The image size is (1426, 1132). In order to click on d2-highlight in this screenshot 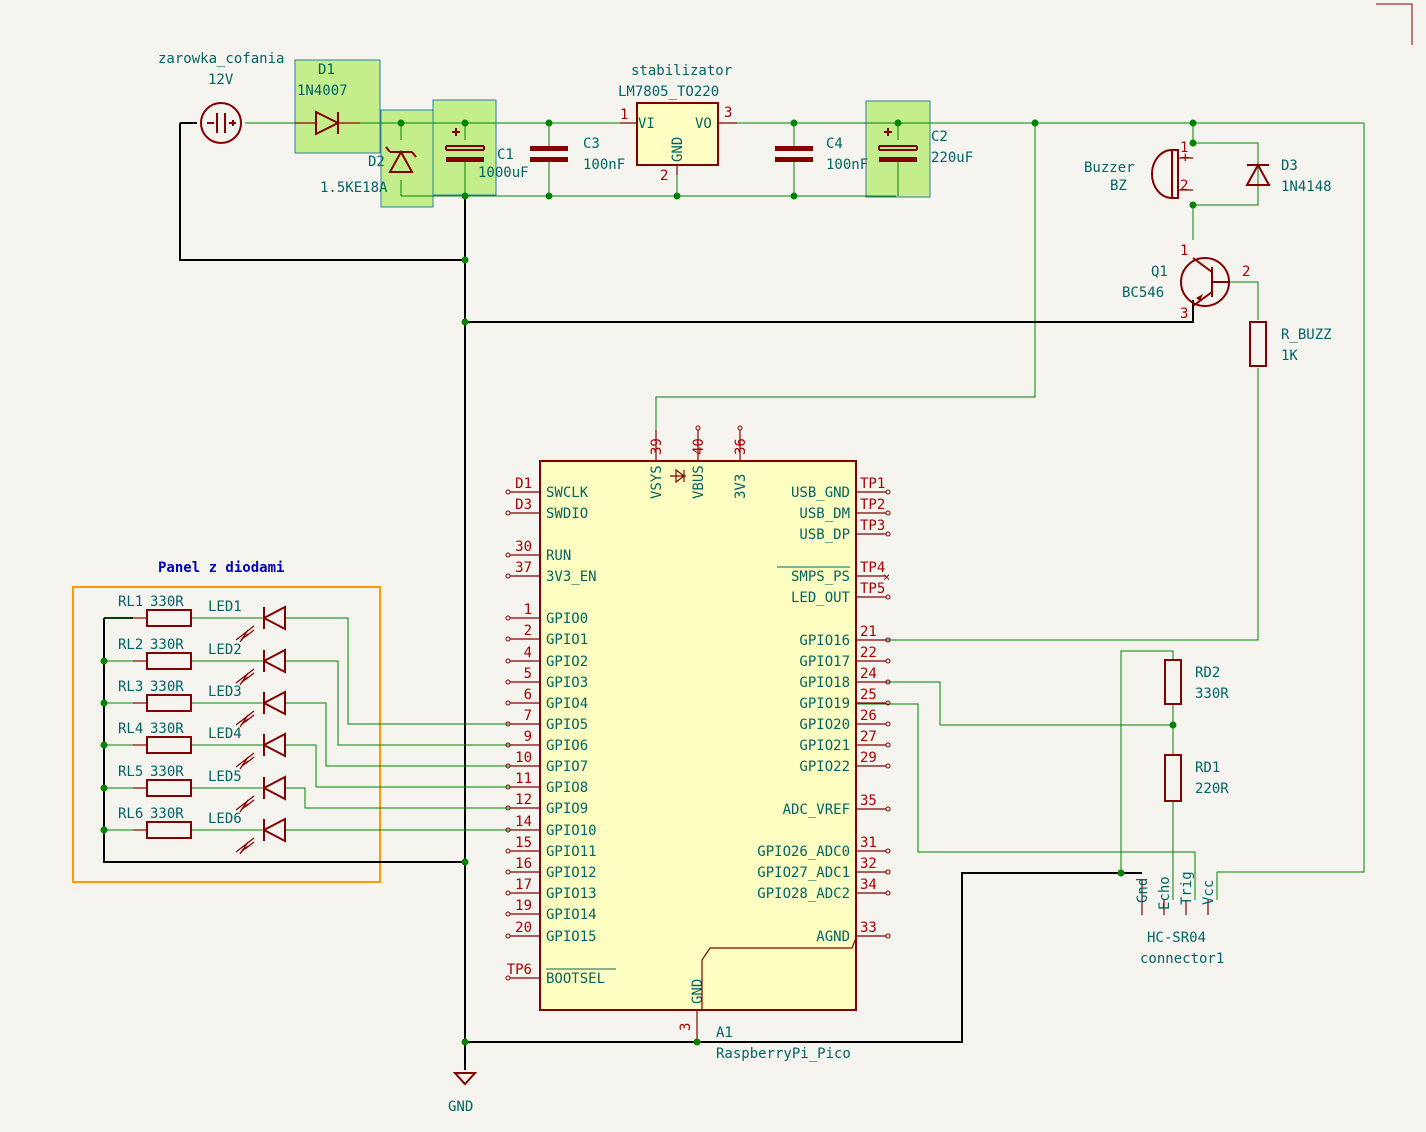, I will do `click(407, 158)`.